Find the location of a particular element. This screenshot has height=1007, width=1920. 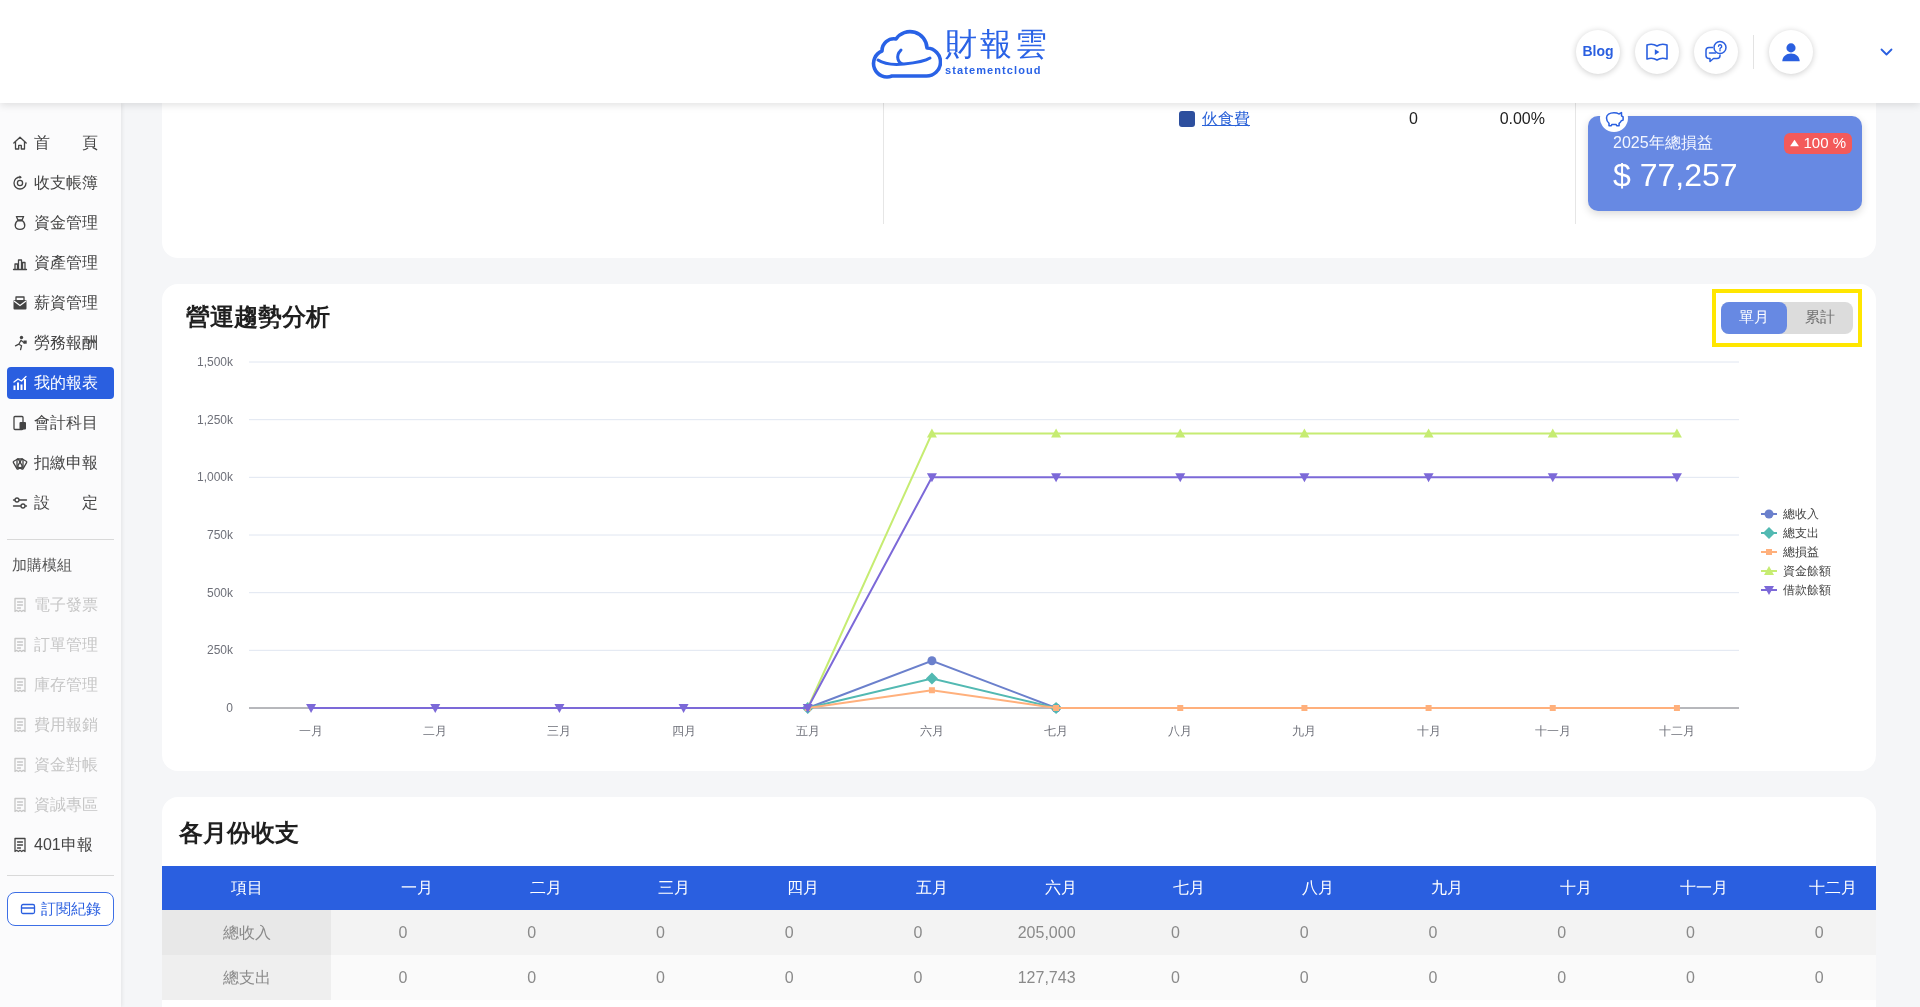

sidebar-item: 設 定 is located at coordinates (60, 503).